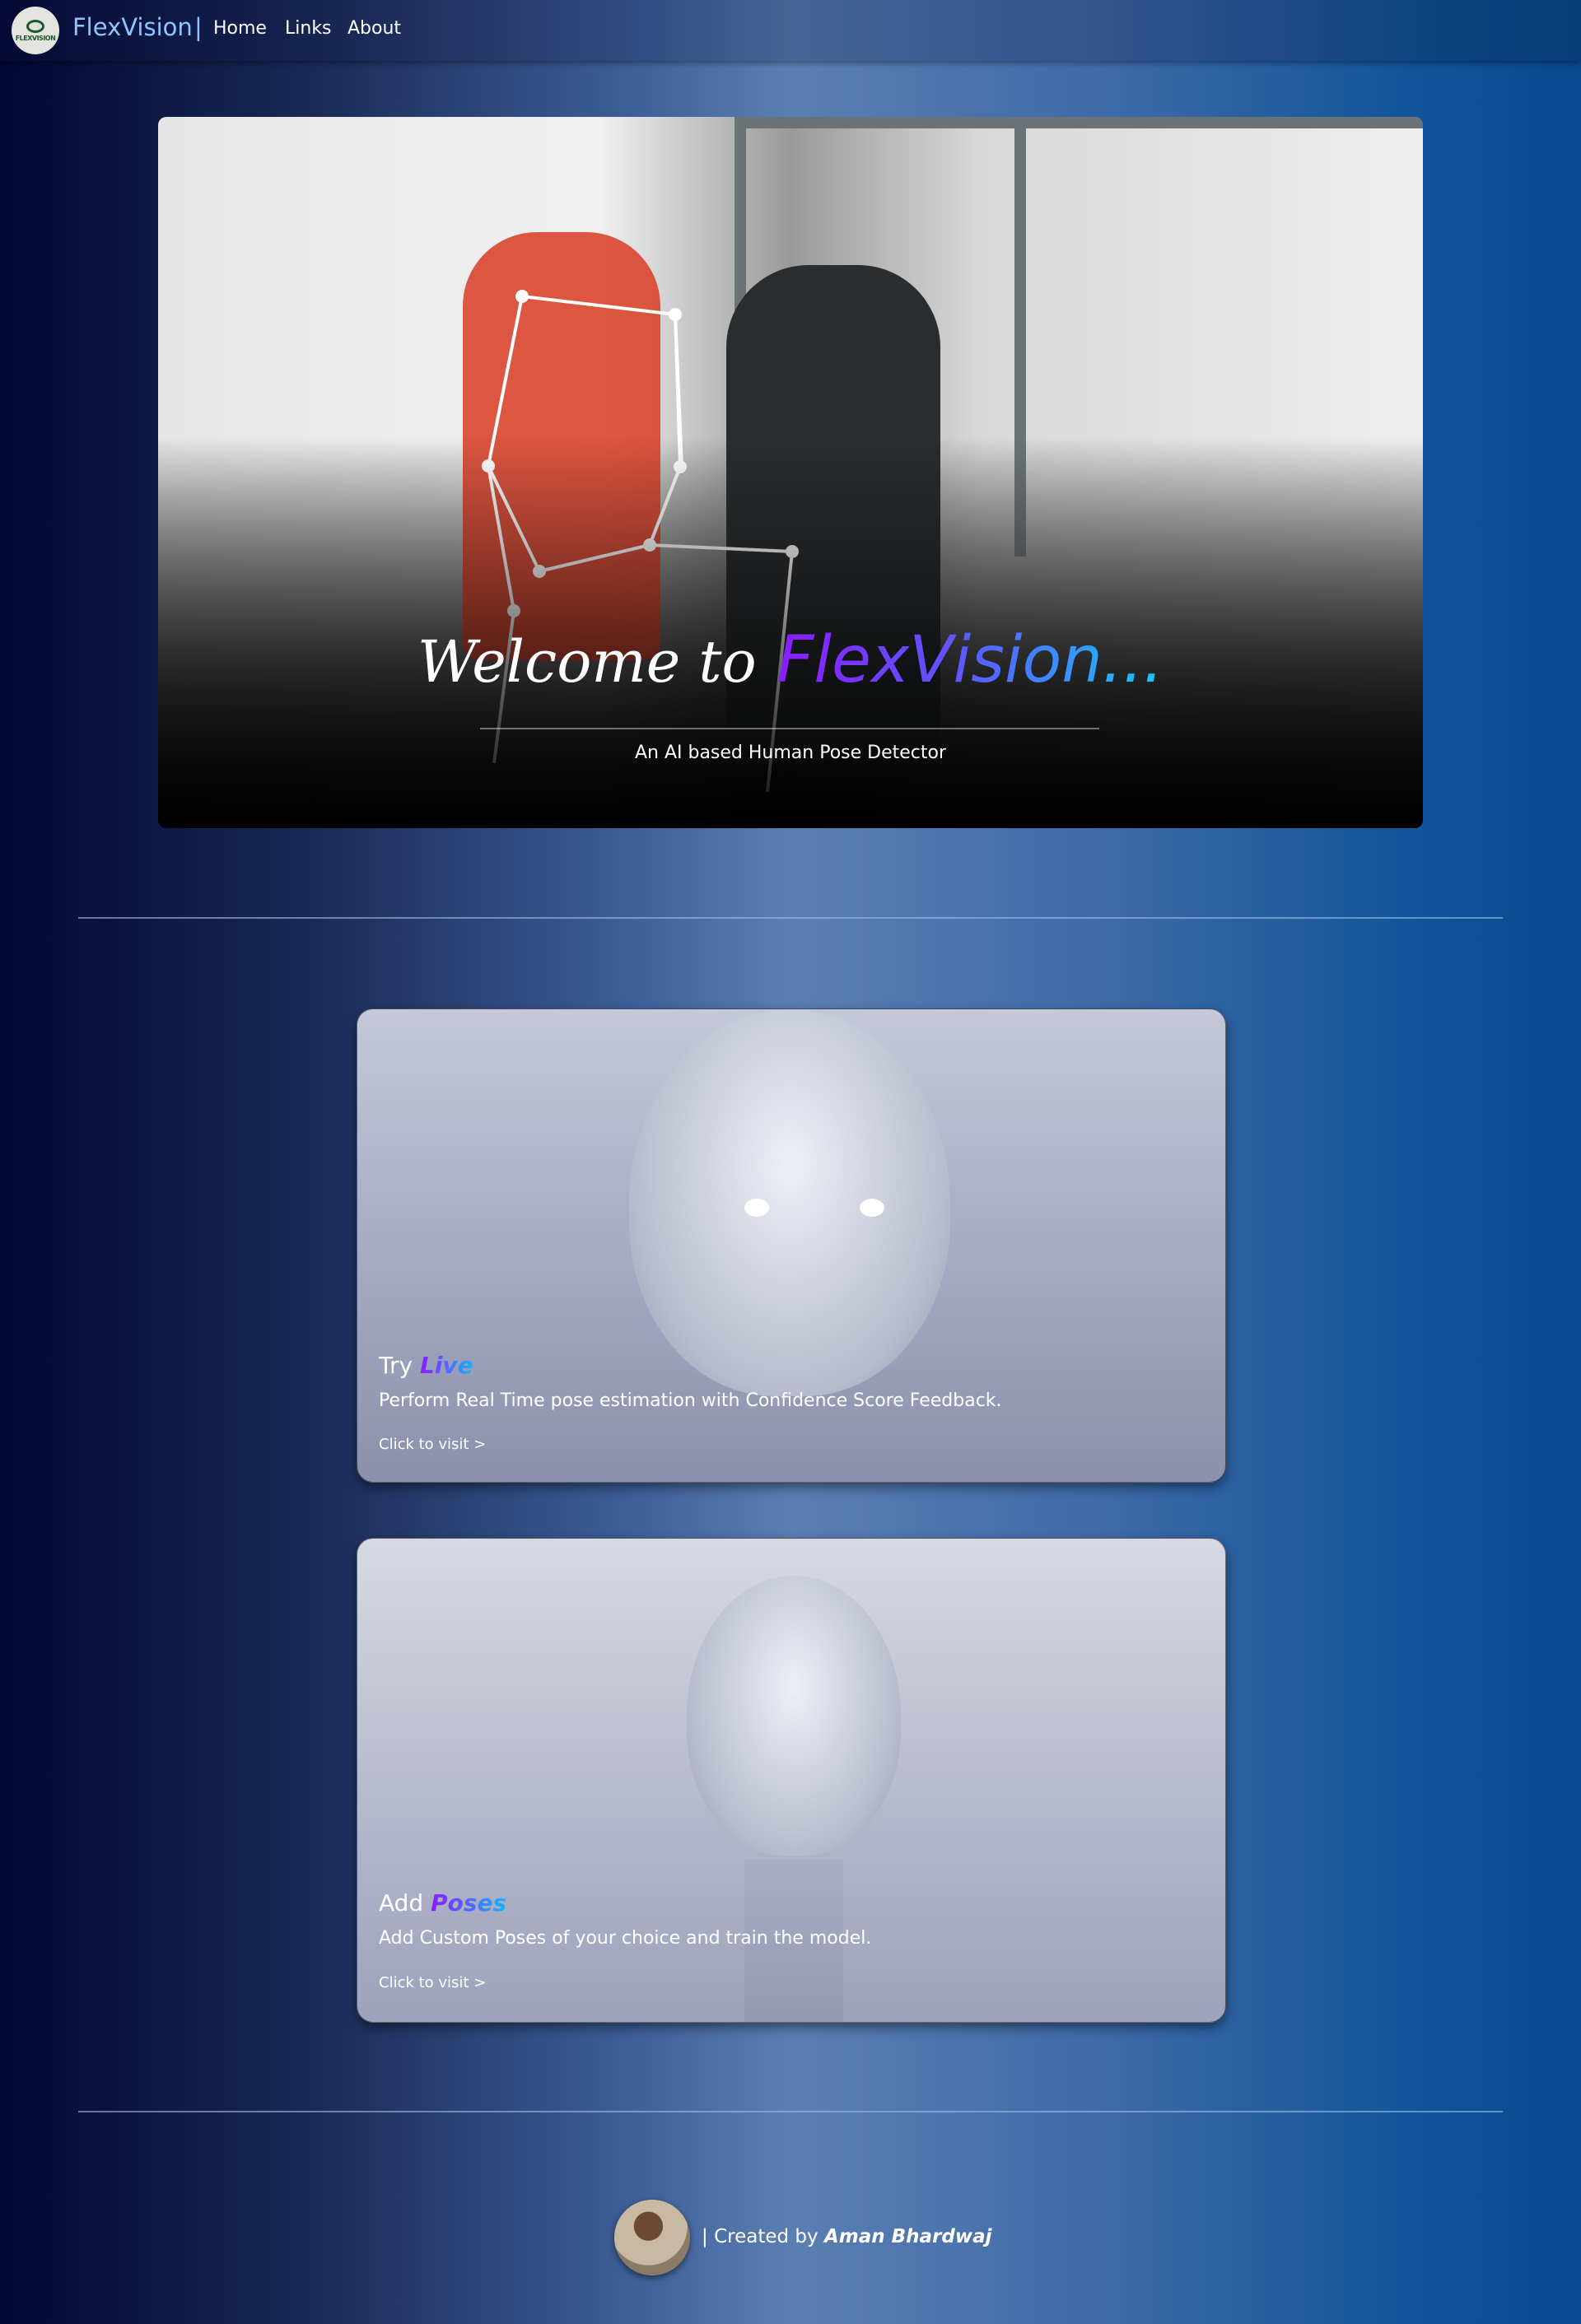 The image size is (1581, 2324). Describe the element at coordinates (426, 1365) in the screenshot. I see `card-title: Try Live` at that location.